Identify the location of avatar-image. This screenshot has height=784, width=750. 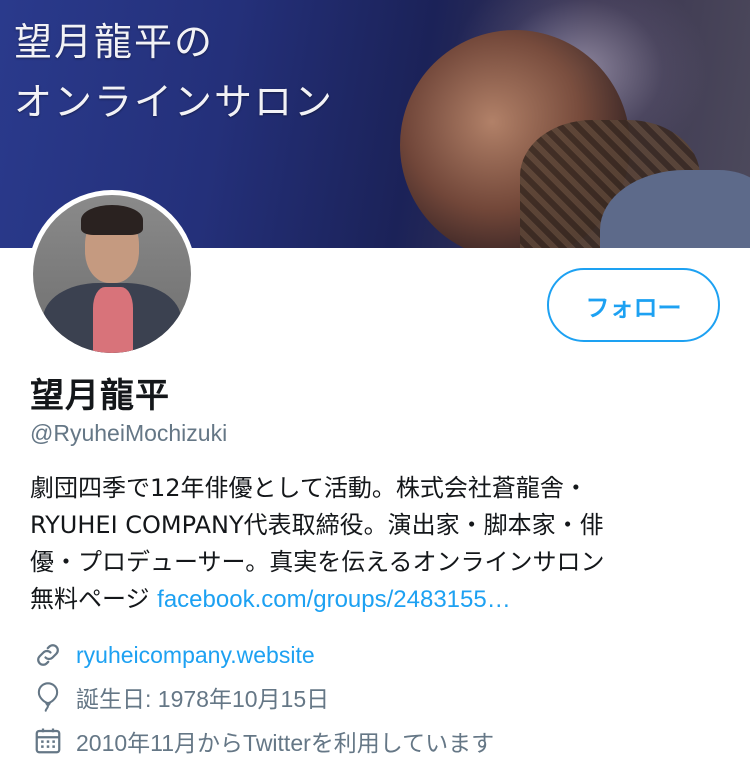
(112, 274).